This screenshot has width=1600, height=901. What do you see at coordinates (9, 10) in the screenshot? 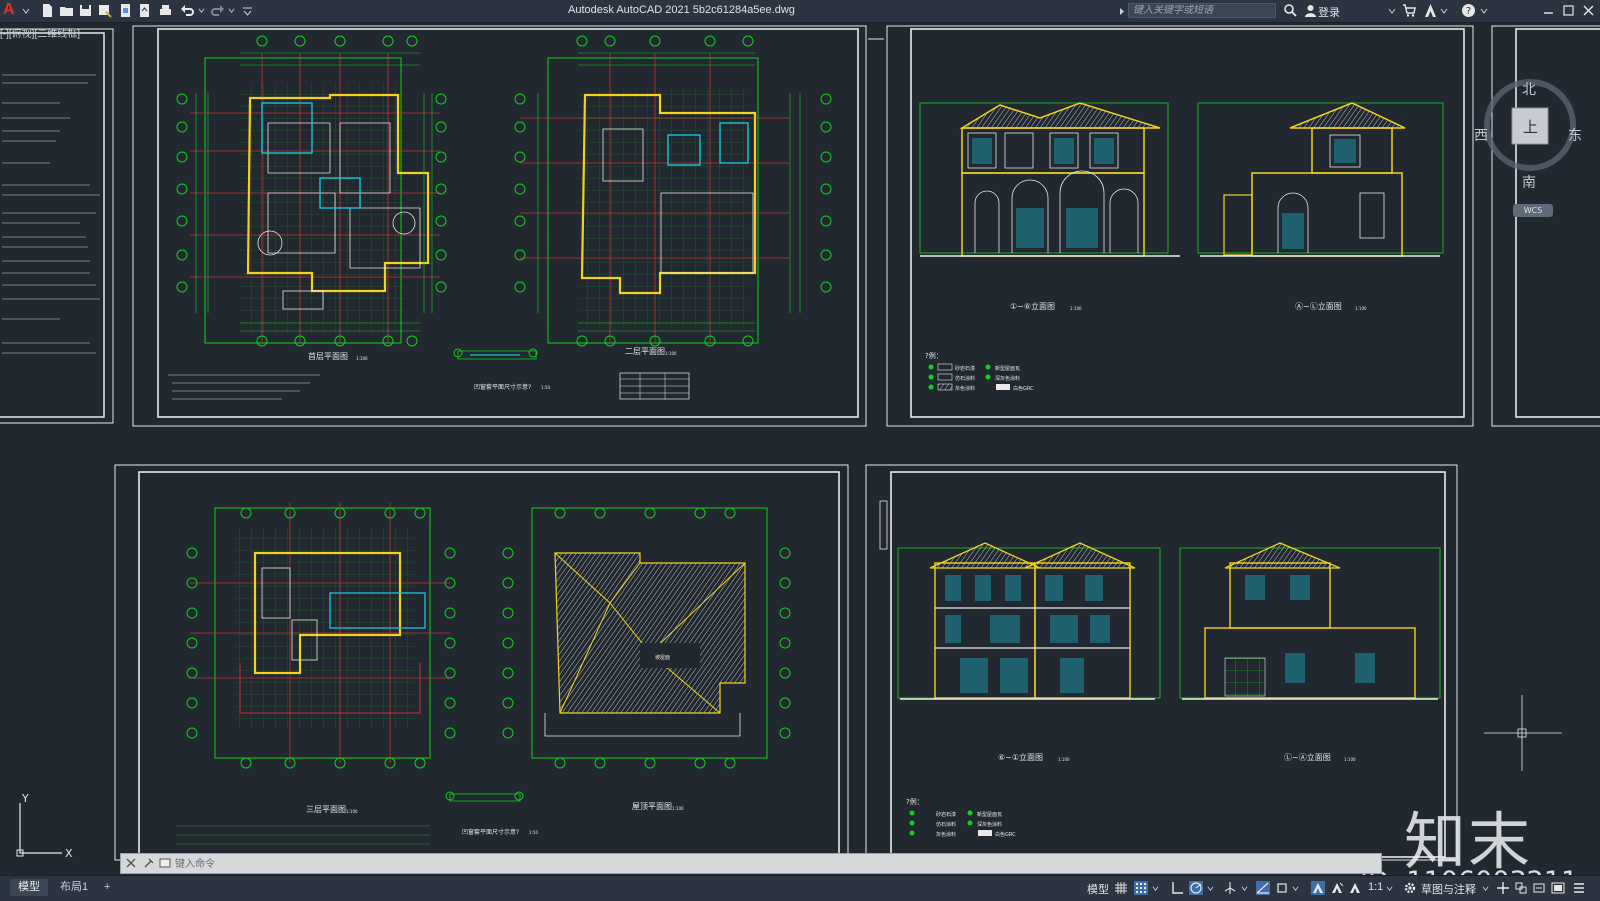
I see `autocad-logo: A` at bounding box center [9, 10].